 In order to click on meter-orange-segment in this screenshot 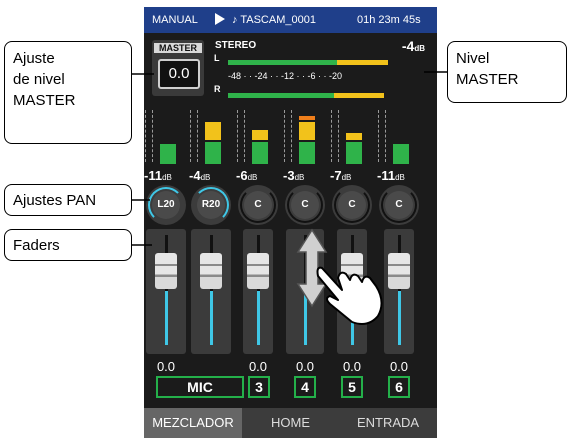, I will do `click(307, 118)`.